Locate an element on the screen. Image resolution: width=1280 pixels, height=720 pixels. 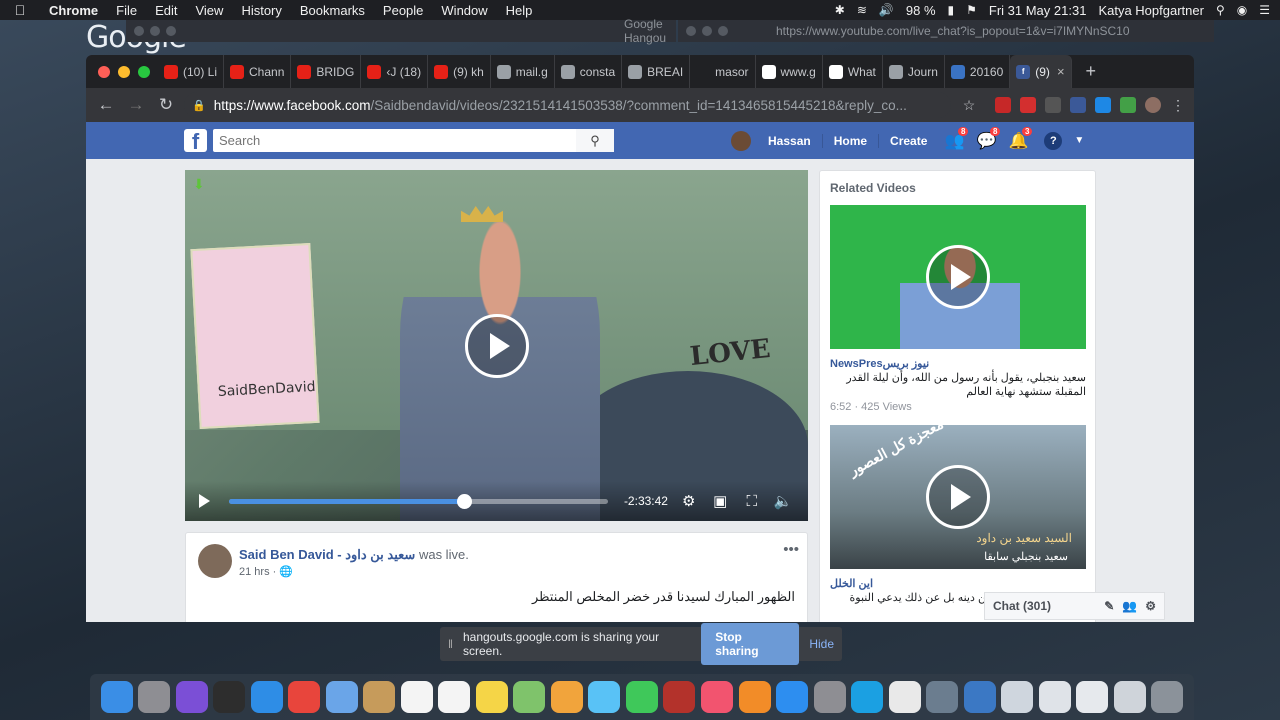
volume-icon: 🔊 is located at coordinates (886, 10).